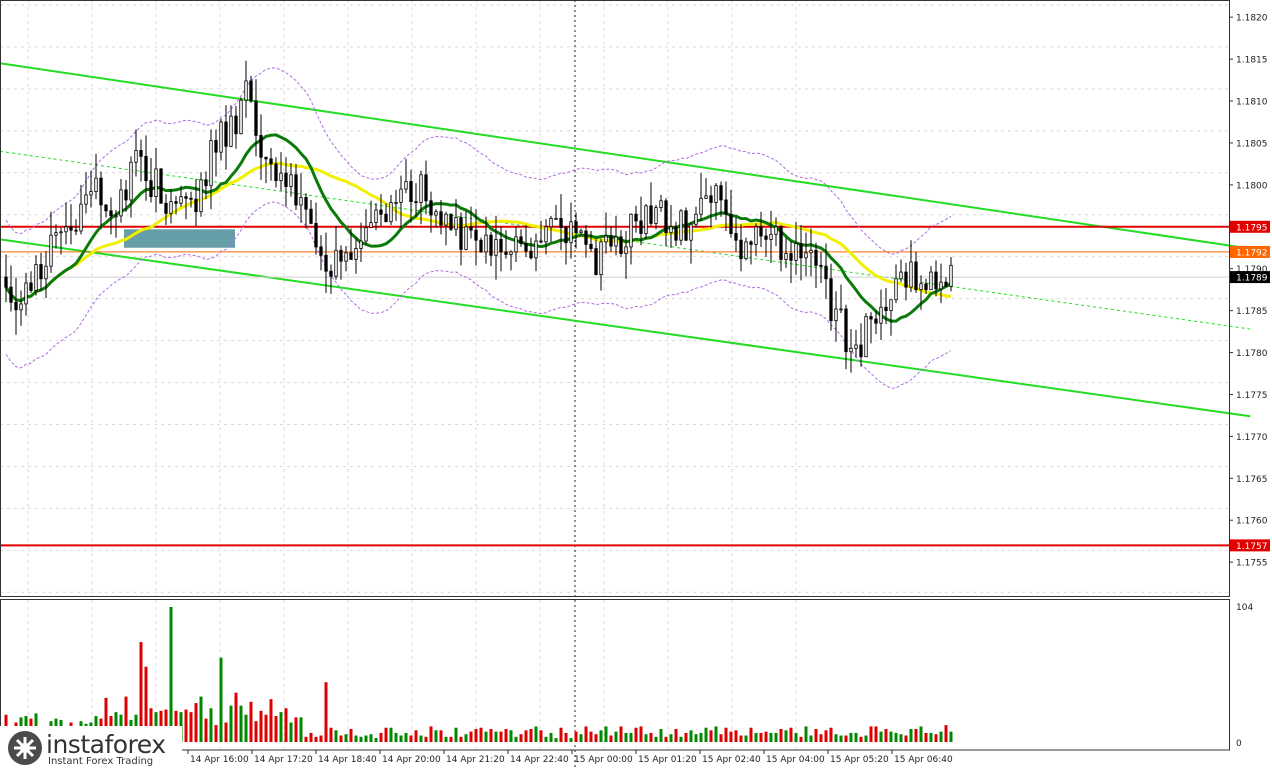 The height and width of the screenshot is (770, 1272). I want to click on price-tag-label: 1.1757, so click(1252, 547).